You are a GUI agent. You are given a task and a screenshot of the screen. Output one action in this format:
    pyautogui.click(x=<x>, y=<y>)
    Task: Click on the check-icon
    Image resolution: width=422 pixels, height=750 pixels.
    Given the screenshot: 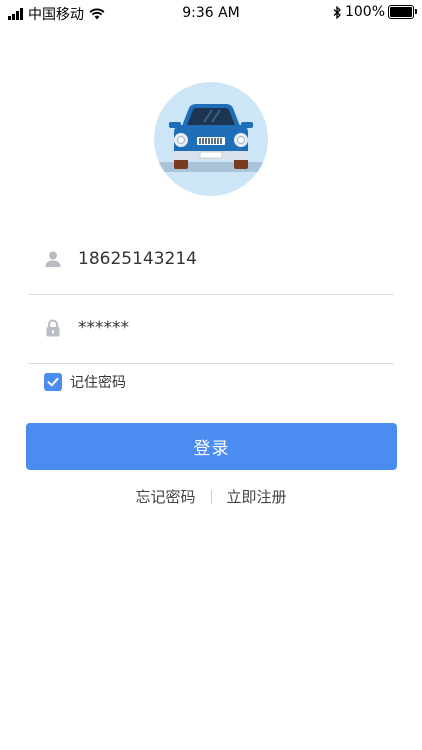 What is the action you would take?
    pyautogui.click(x=53, y=382)
    